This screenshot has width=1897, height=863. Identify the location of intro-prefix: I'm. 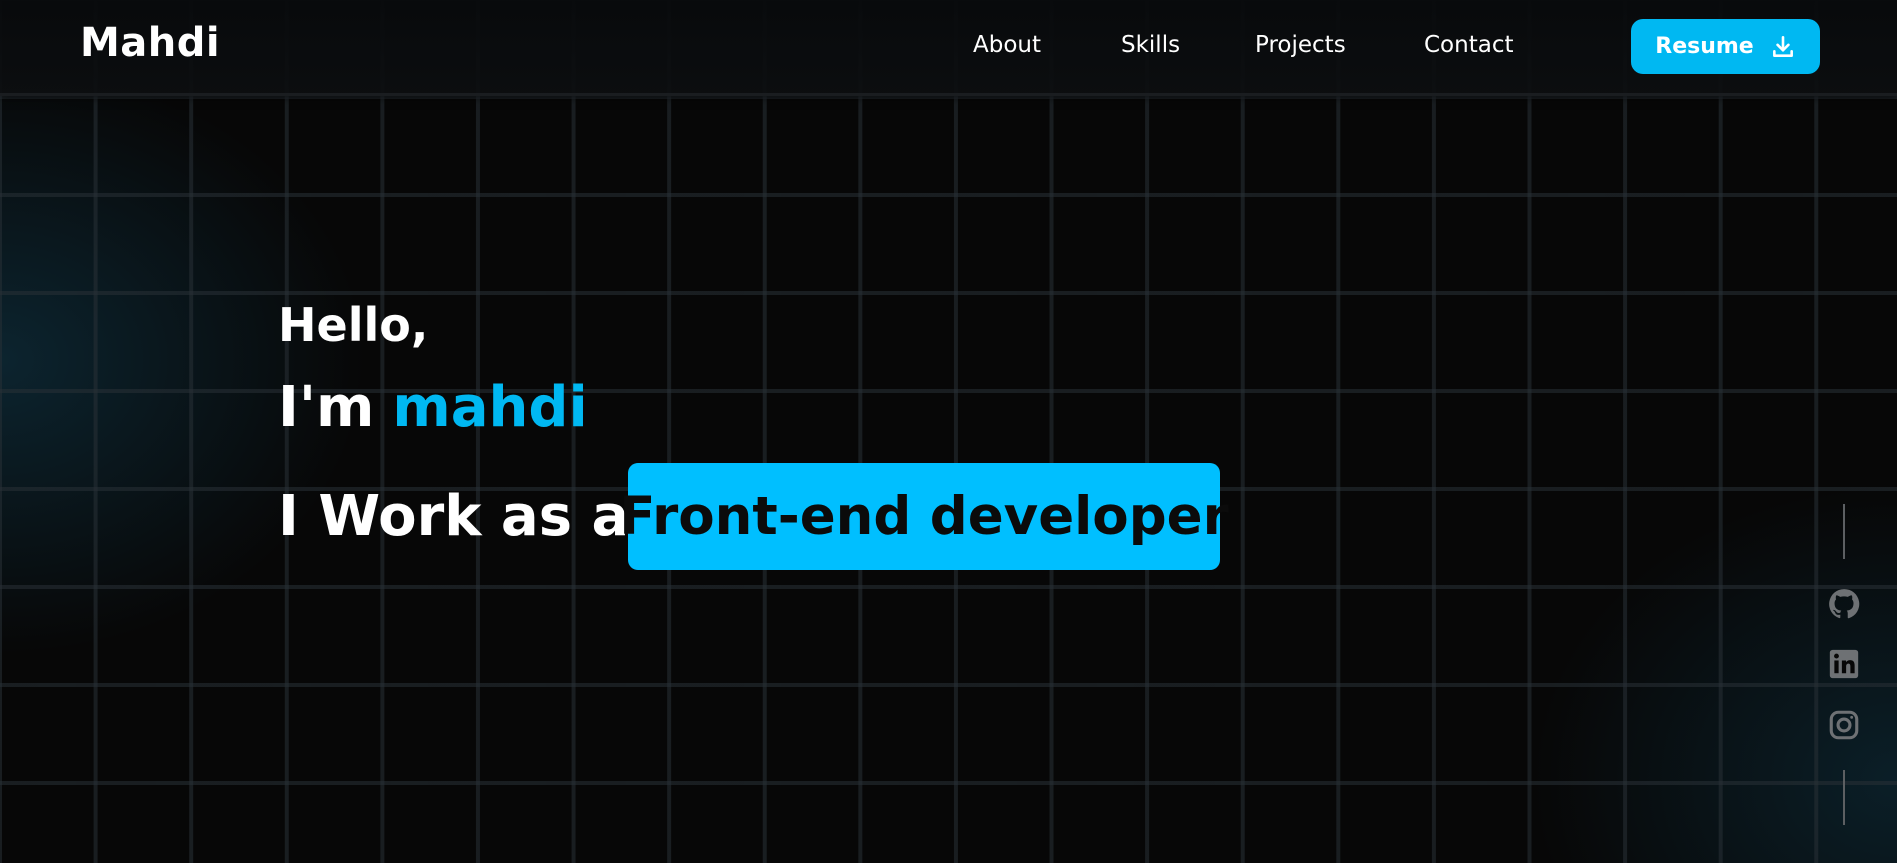
(326, 407).